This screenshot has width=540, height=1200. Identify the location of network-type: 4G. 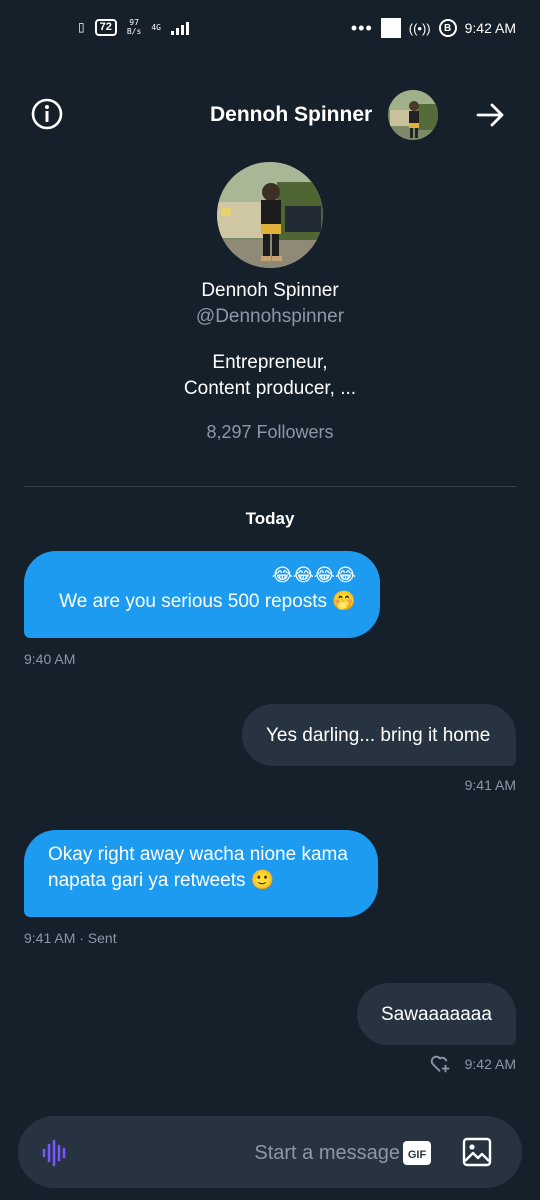
(156, 27).